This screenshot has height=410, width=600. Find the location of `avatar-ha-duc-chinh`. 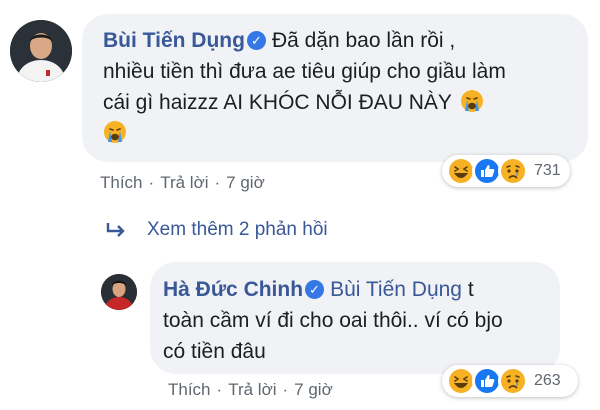

avatar-ha-duc-chinh is located at coordinates (119, 292).